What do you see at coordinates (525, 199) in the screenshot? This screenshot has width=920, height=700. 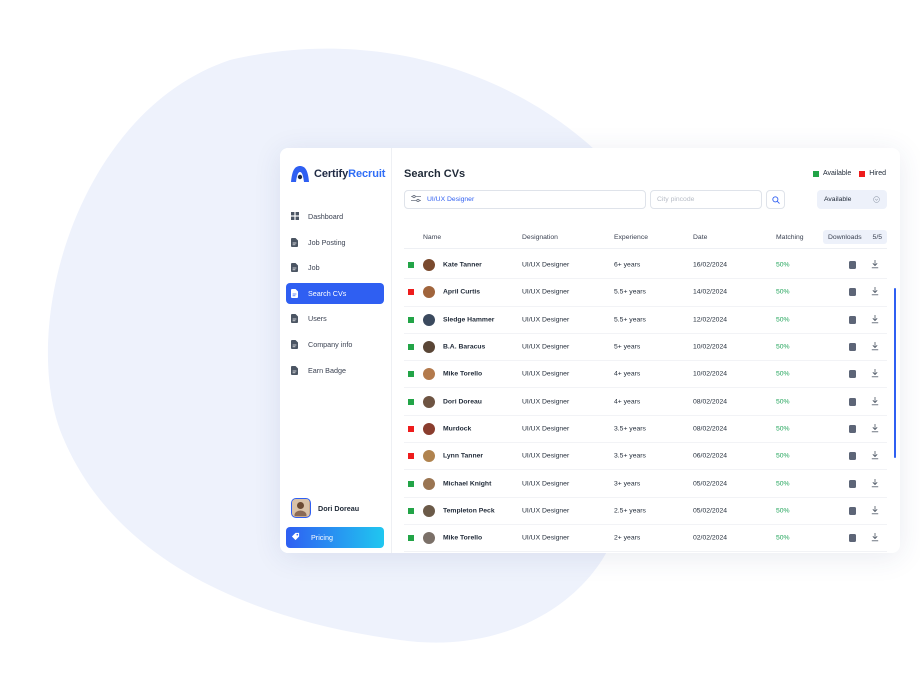 I see `search-input: UI/UX Designer` at bounding box center [525, 199].